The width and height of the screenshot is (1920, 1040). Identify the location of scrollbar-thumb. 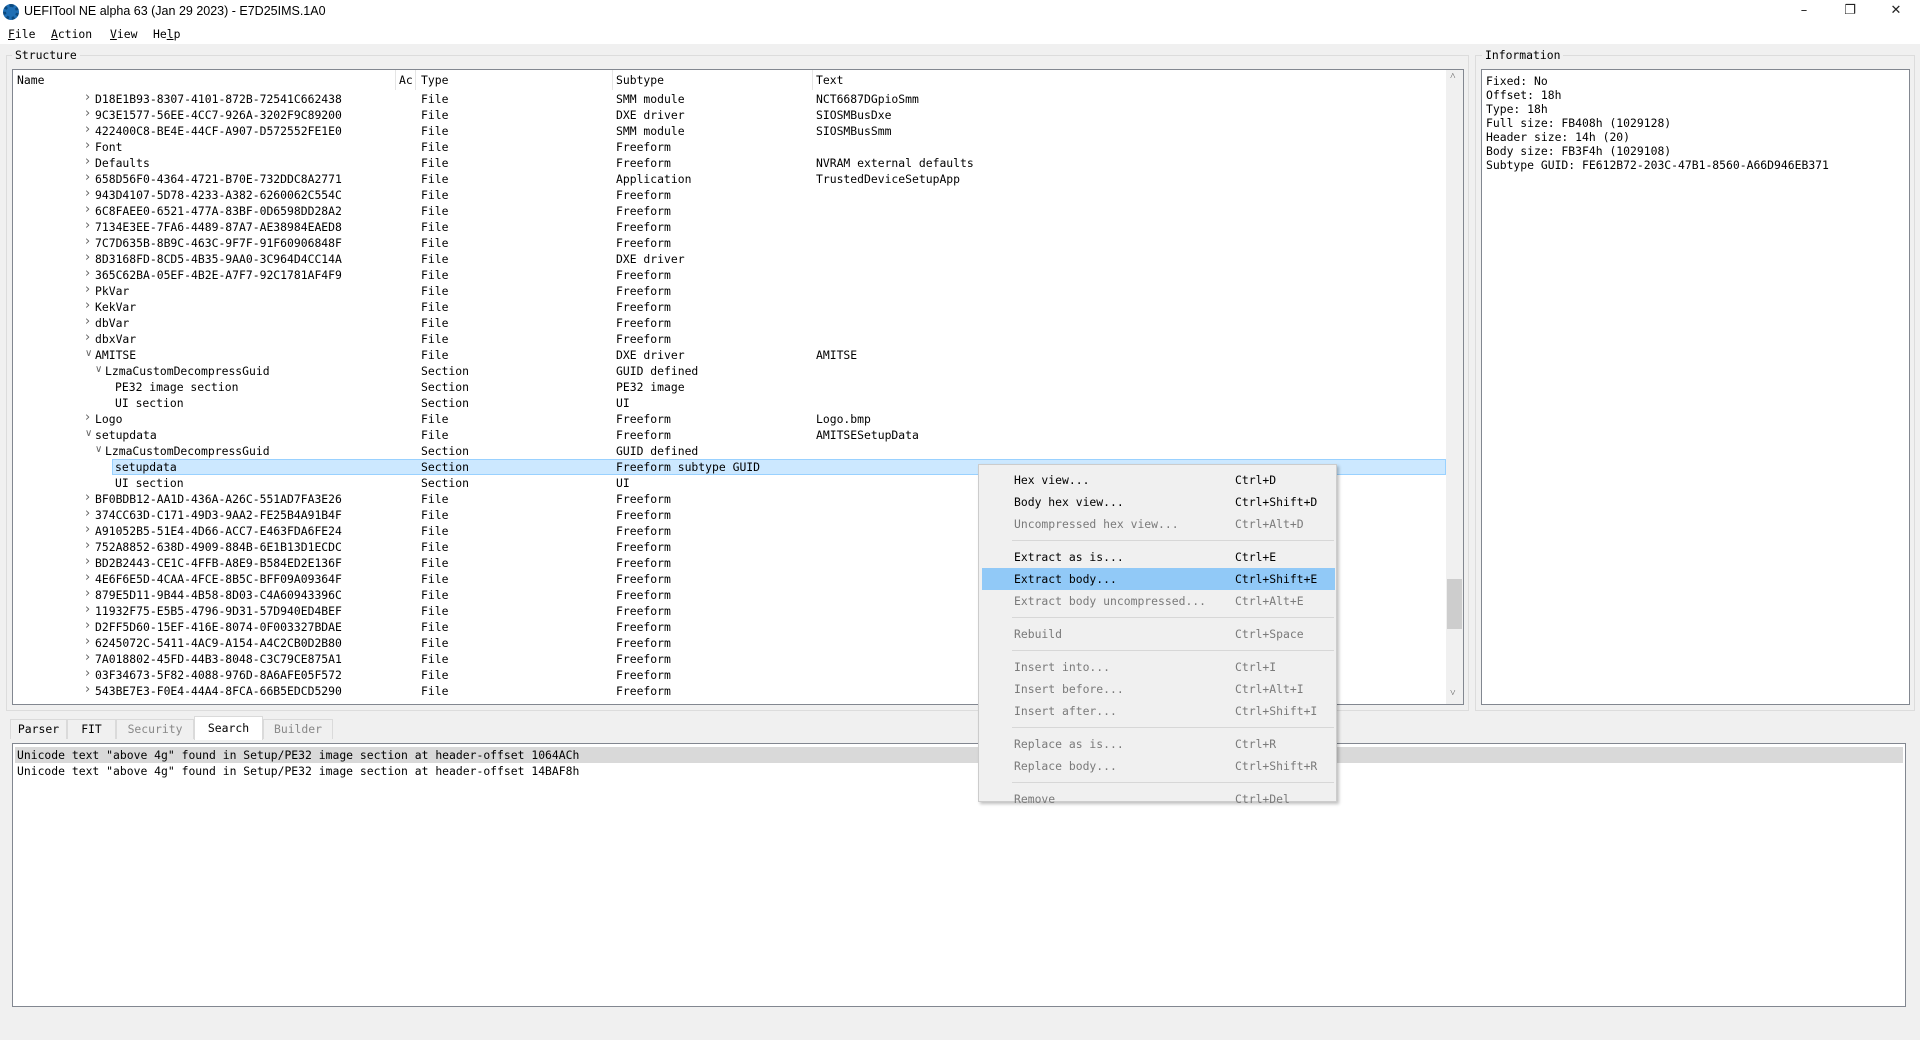
(1454, 604).